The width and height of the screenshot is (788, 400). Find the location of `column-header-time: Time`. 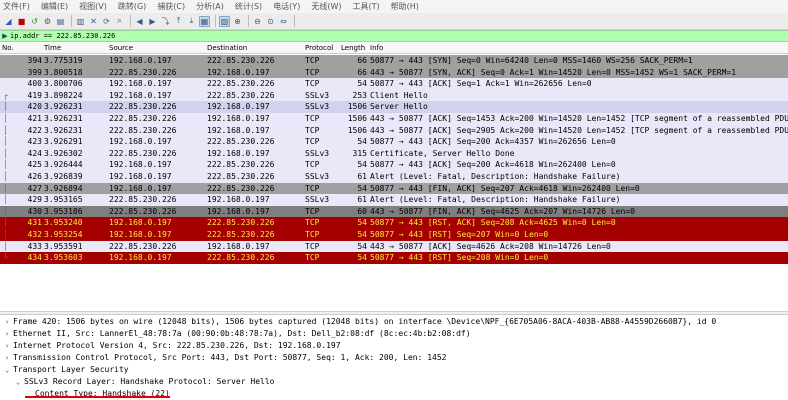

column-header-time: Time is located at coordinates (52, 48).